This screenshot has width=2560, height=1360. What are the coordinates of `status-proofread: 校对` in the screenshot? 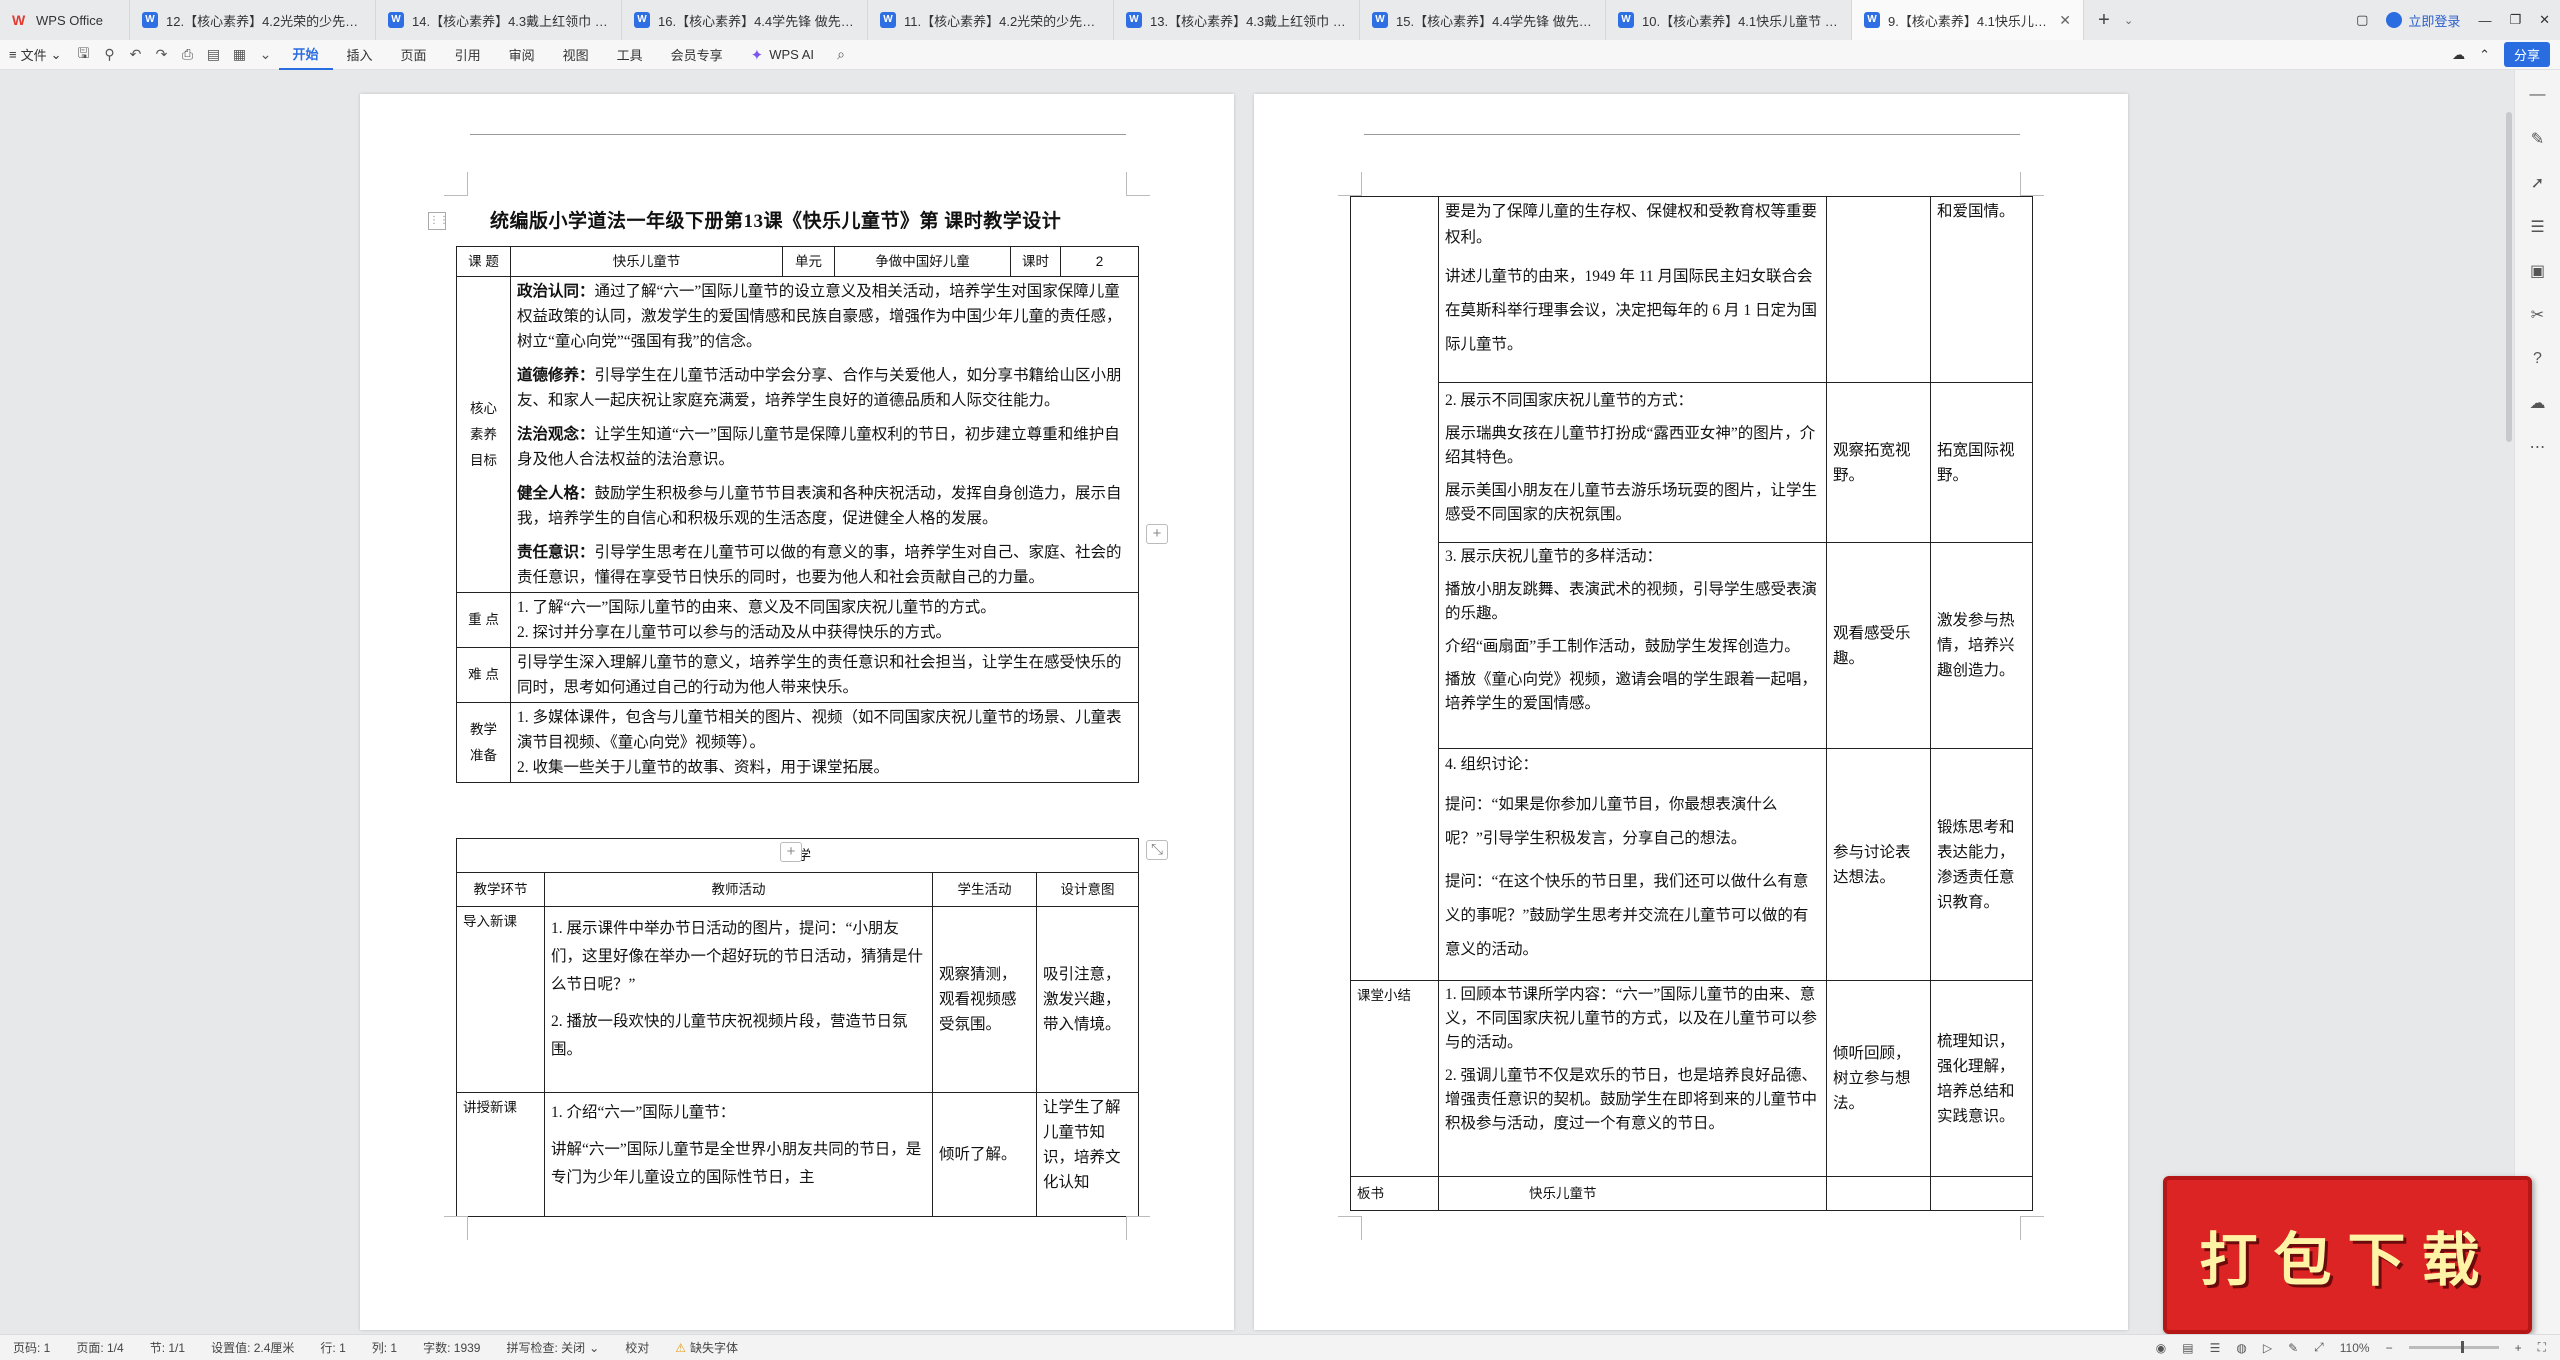 It's located at (637, 1347).